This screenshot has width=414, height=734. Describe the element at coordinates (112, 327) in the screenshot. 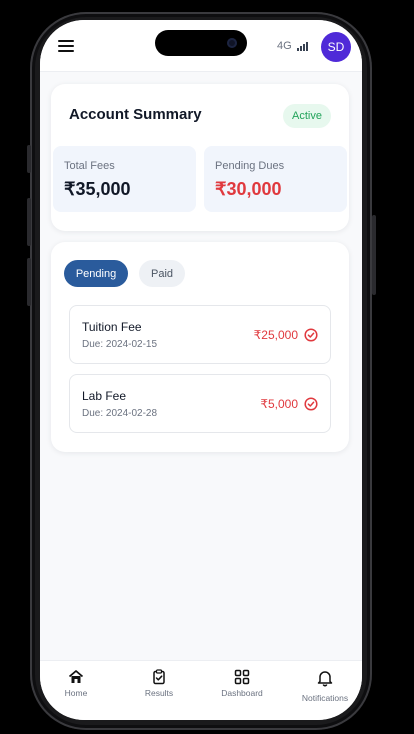

I see `fee-name: Tuition Fee` at that location.